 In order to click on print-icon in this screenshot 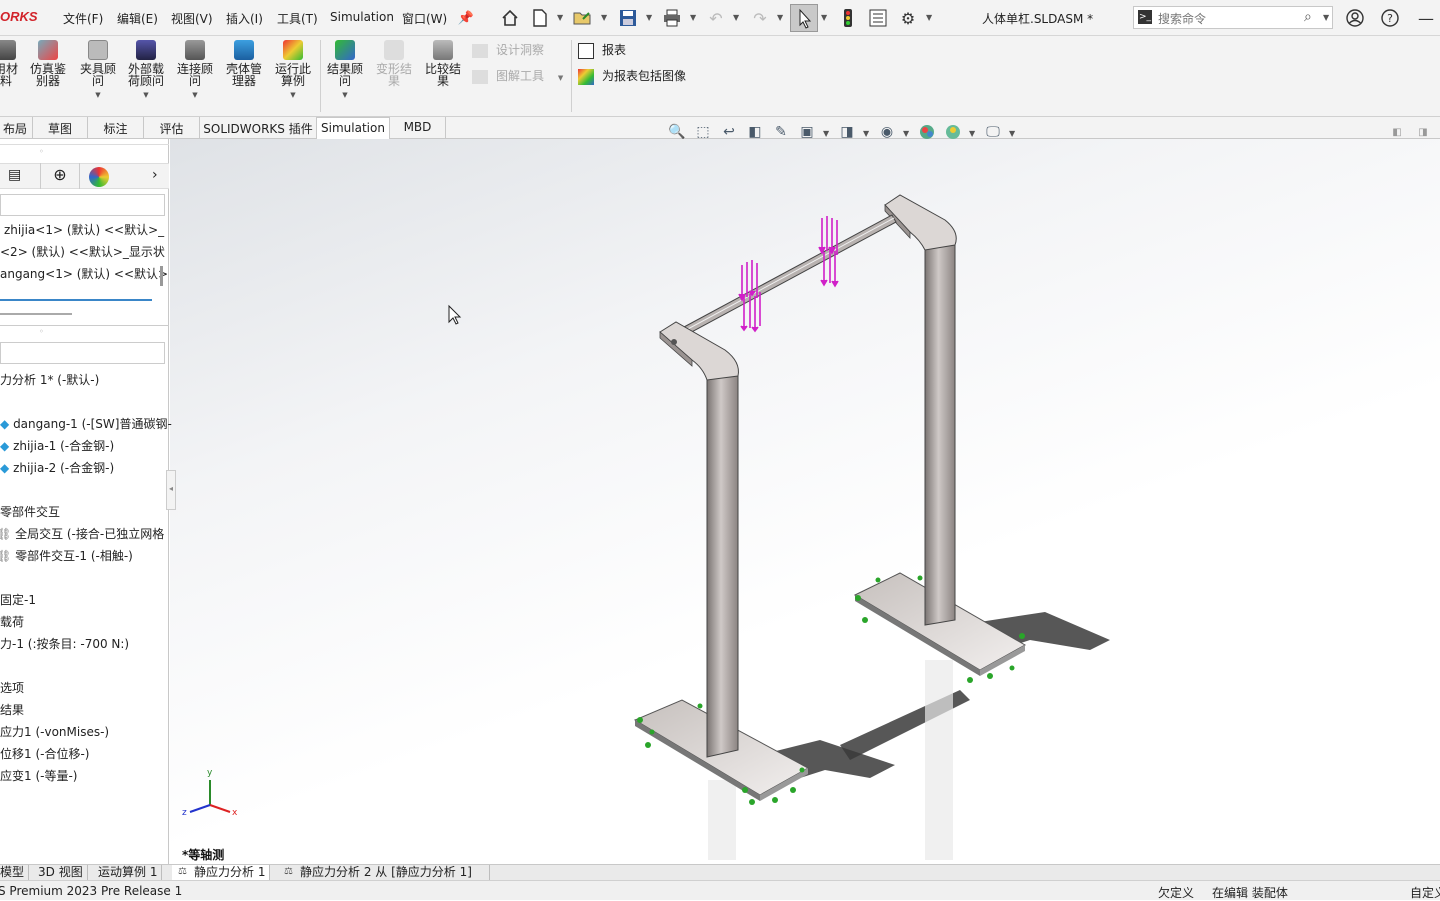, I will do `click(672, 18)`.